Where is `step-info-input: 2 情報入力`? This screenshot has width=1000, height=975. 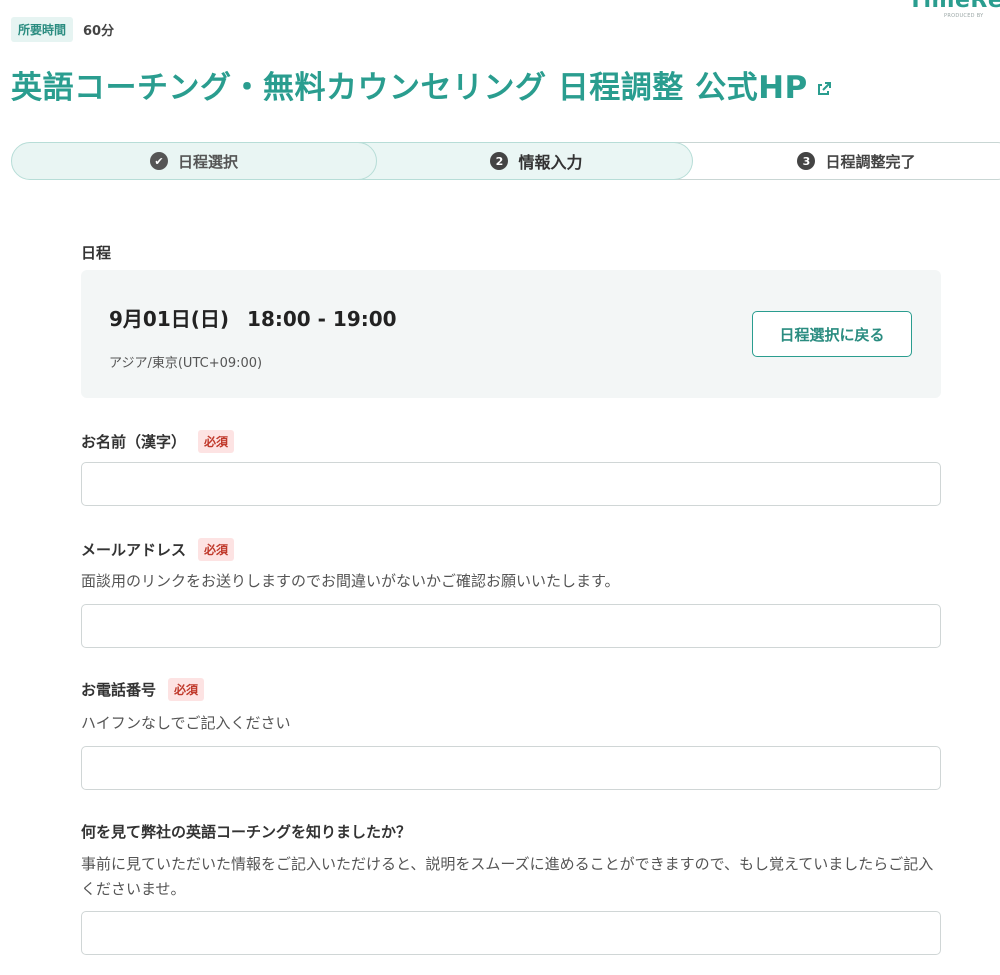 step-info-input: 2 情報入力 is located at coordinates (517, 161).